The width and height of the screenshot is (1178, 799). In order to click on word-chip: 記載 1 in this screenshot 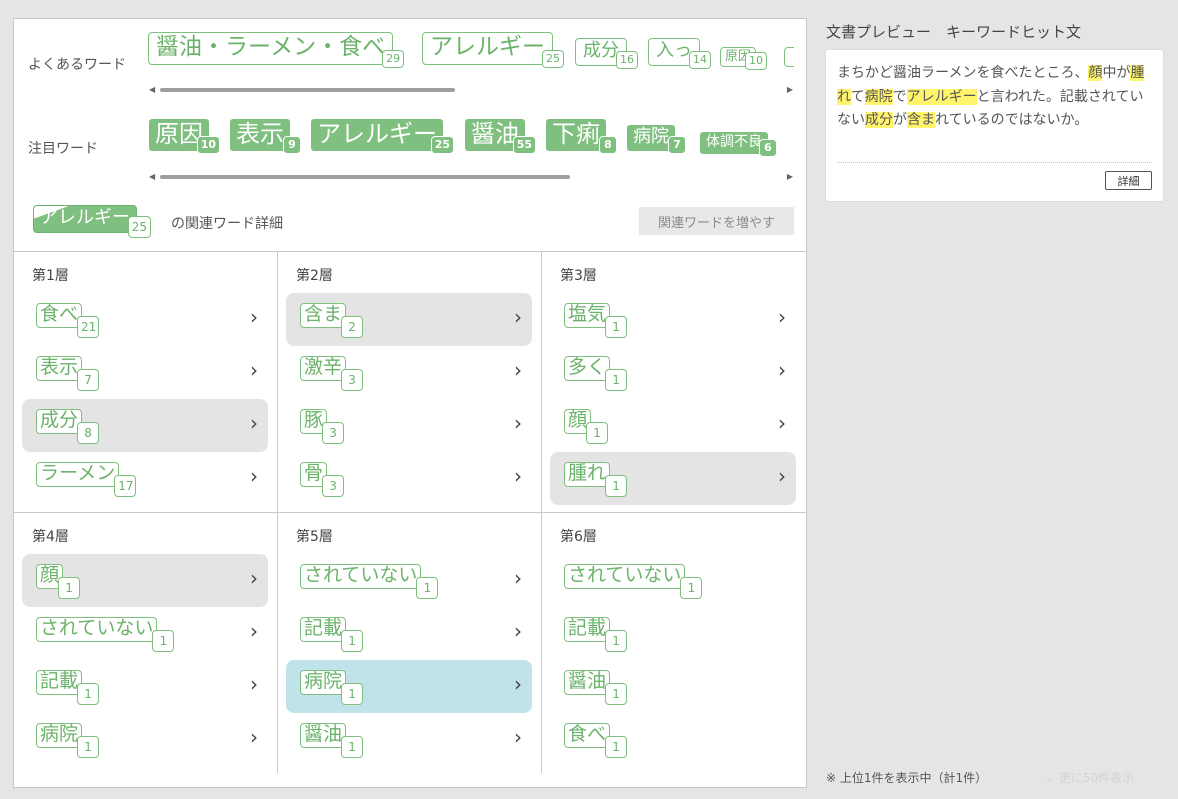, I will do `click(68, 687)`.